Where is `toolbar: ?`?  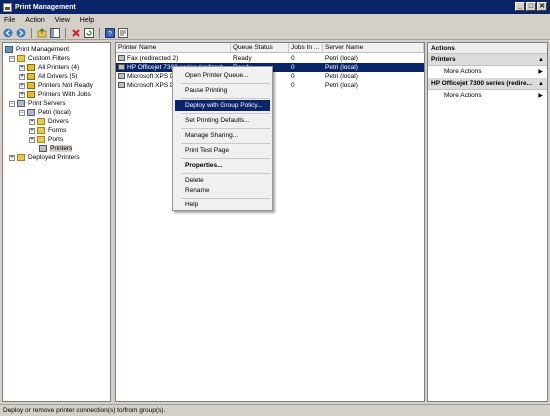
toolbar: ? is located at coordinates (275, 33).